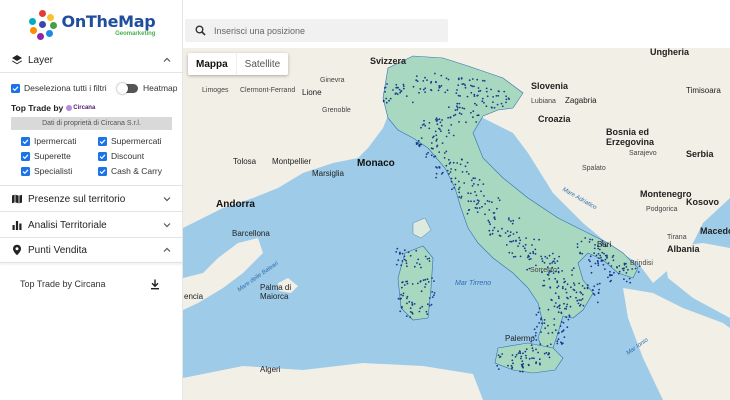 This screenshot has width=730, height=400. Describe the element at coordinates (135, 33) in the screenshot. I see `logo-subtitle: Geomarketing` at that location.